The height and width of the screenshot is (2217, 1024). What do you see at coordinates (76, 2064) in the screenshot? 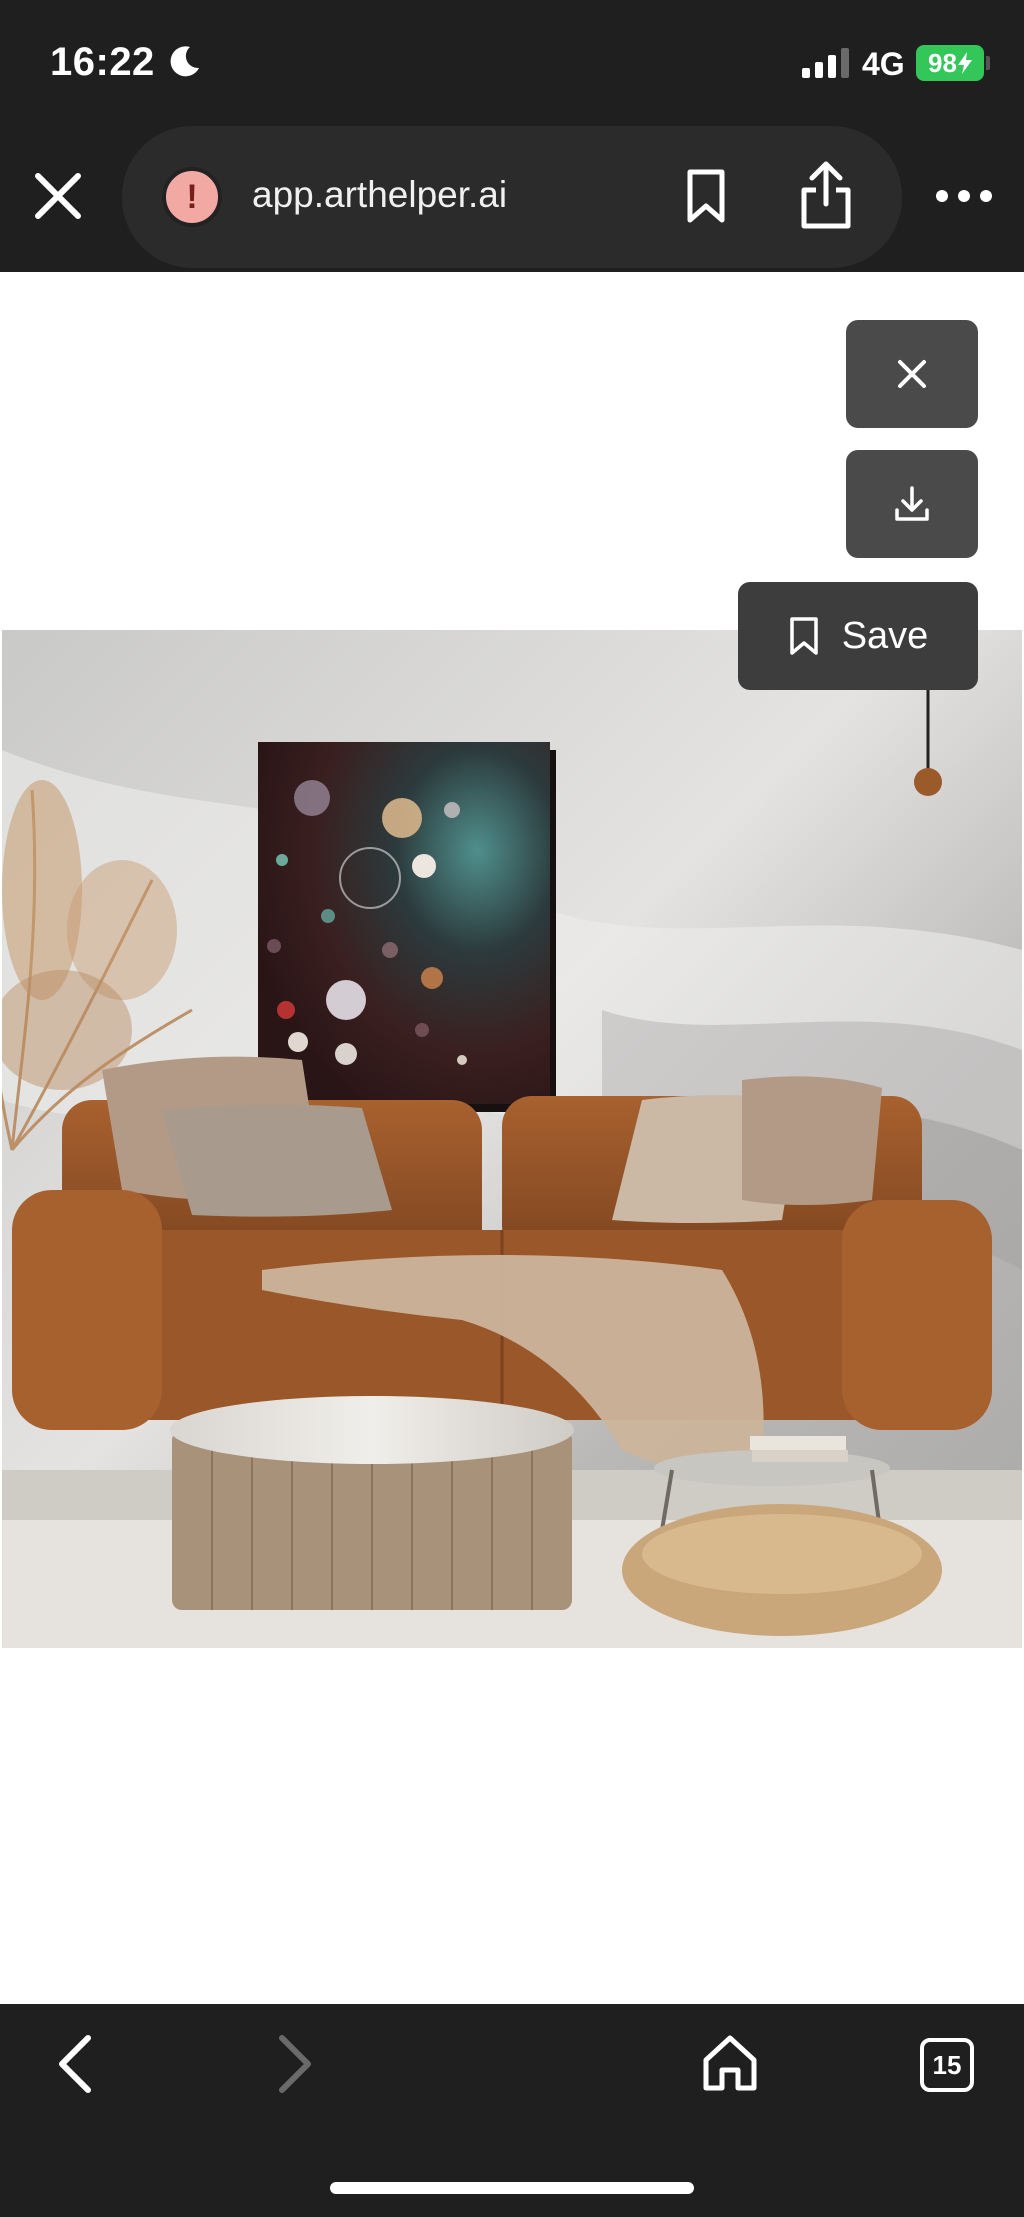
I see `back-icon` at bounding box center [76, 2064].